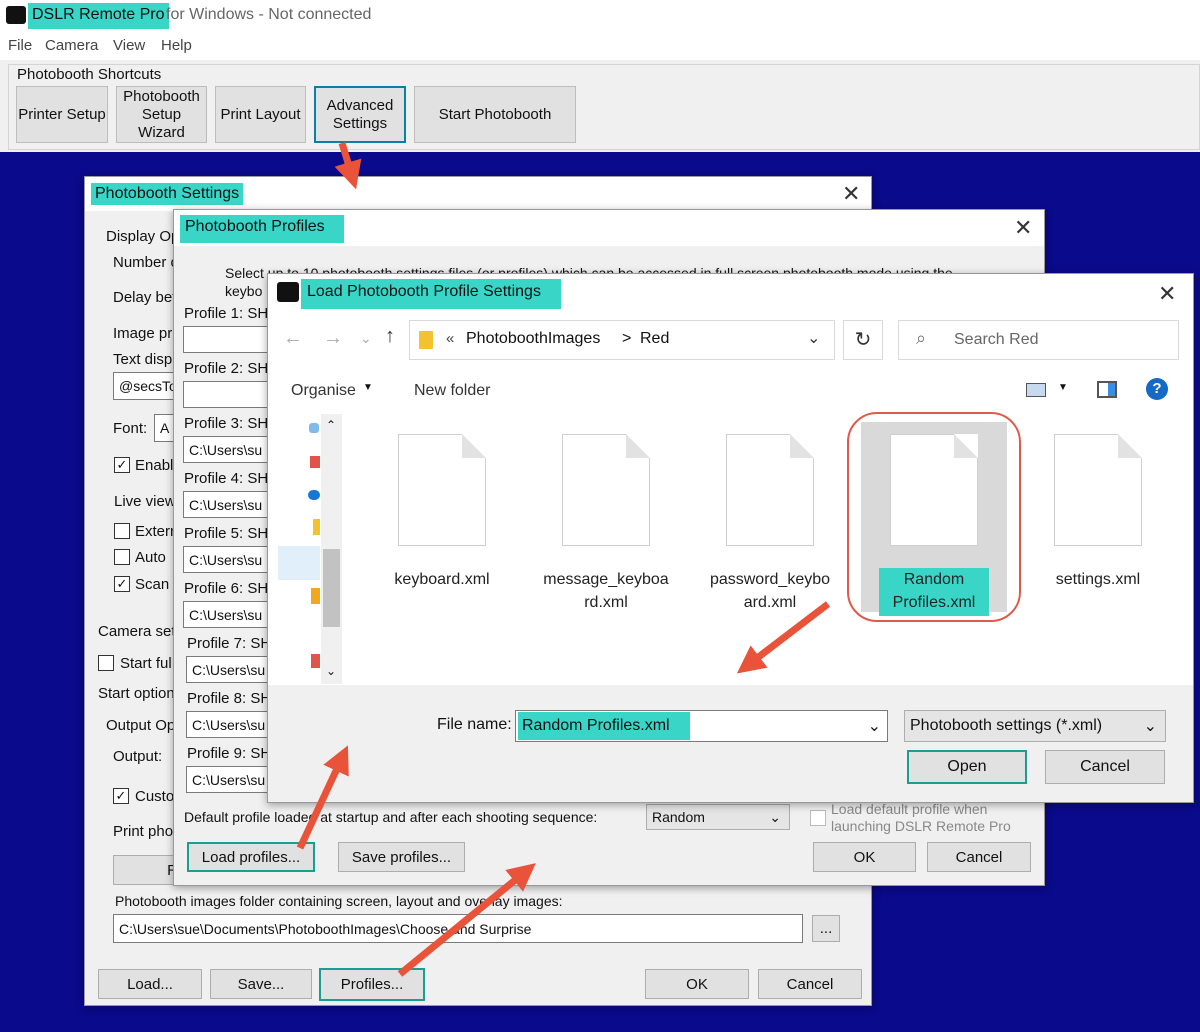 This screenshot has height=1032, width=1200. What do you see at coordinates (322, 797) in the screenshot?
I see `arrow-to-file-dialog` at bounding box center [322, 797].